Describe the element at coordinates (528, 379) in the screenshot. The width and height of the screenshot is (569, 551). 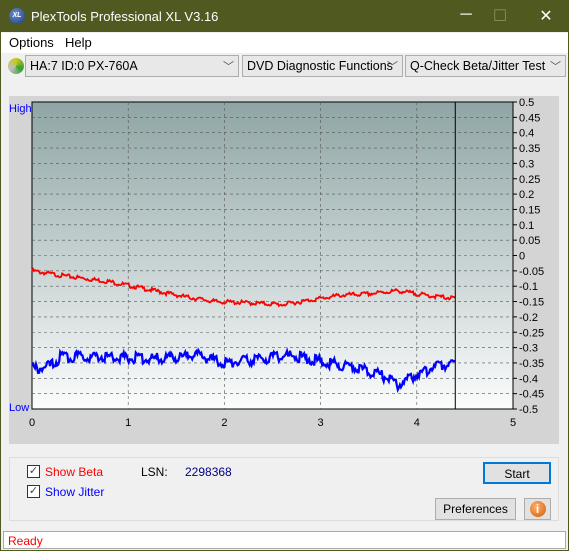
I see `y-tick-label: -0.4` at that location.